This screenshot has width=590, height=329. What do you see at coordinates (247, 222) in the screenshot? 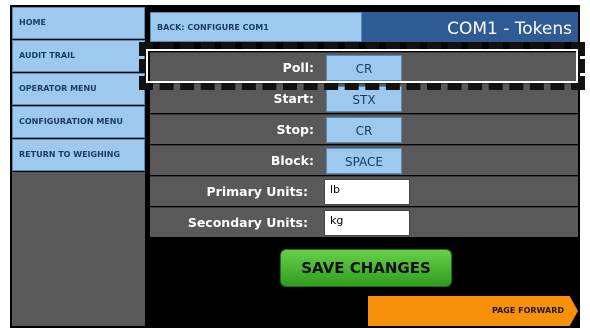
I see `secondary-units-label: Secondary Units:` at bounding box center [247, 222].